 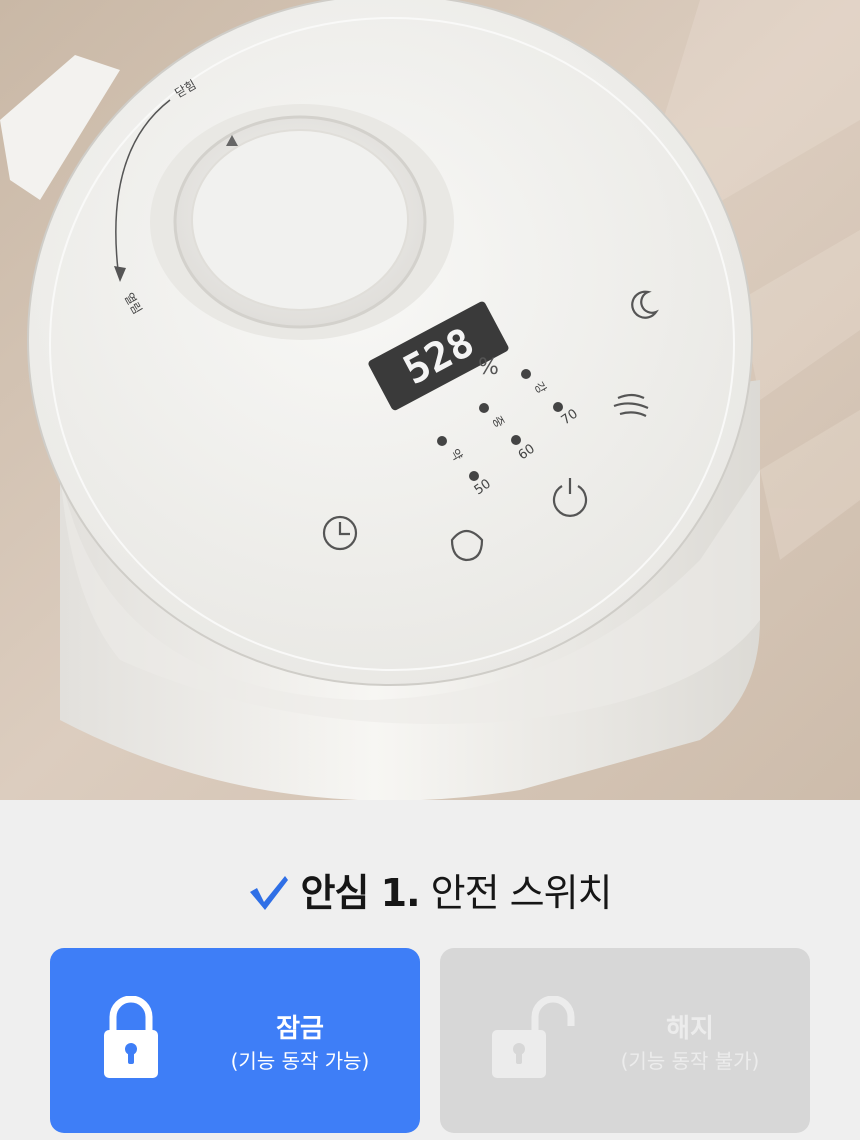 What do you see at coordinates (690, 1029) in the screenshot?
I see `unlock-card-title: 해지` at bounding box center [690, 1029].